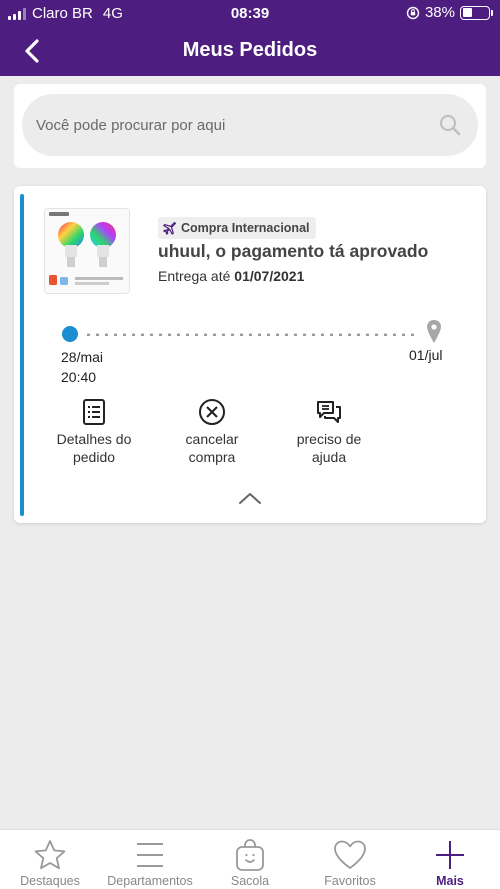 This screenshot has height=889, width=500. What do you see at coordinates (450, 125) in the screenshot?
I see `search-icon` at bounding box center [450, 125].